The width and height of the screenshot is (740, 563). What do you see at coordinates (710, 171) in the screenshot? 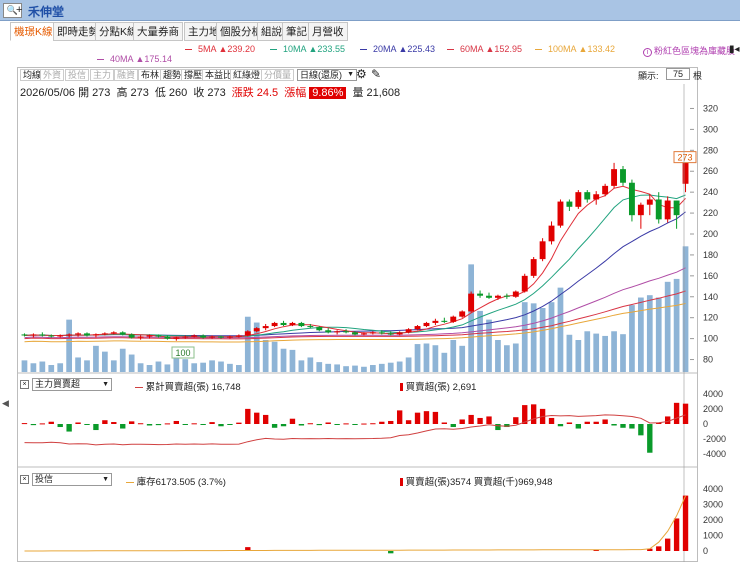
I see `price-tick-label: 260` at bounding box center [710, 171].